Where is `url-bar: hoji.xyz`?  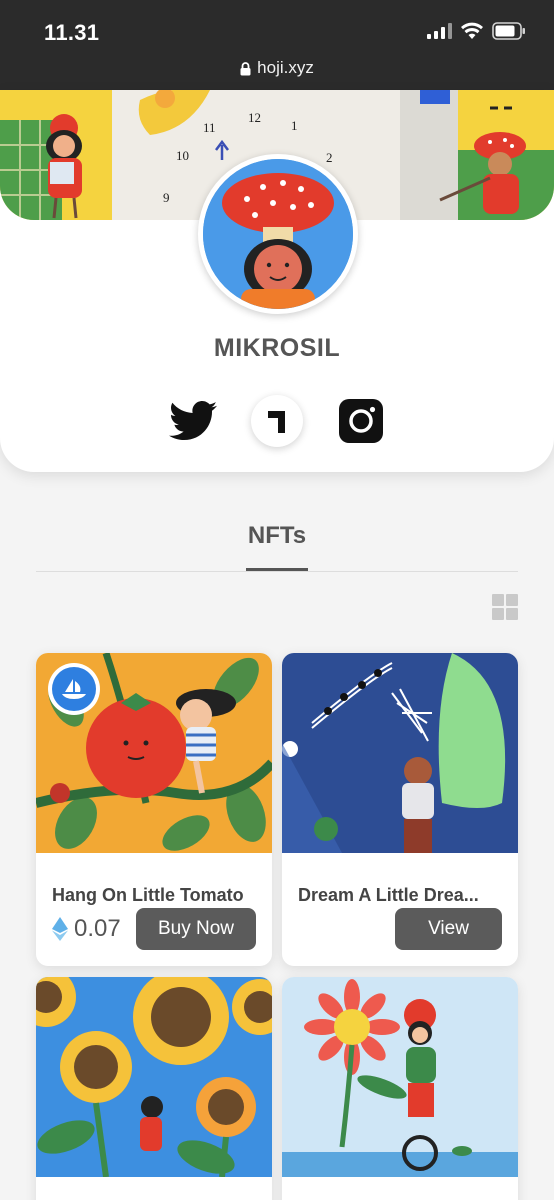 url-bar: hoji.xyz is located at coordinates (277, 68).